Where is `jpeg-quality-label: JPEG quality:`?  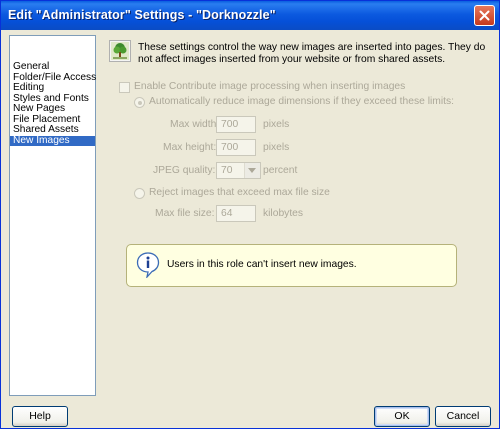
jpeg-quality-label: JPEG quality: is located at coordinates (184, 170).